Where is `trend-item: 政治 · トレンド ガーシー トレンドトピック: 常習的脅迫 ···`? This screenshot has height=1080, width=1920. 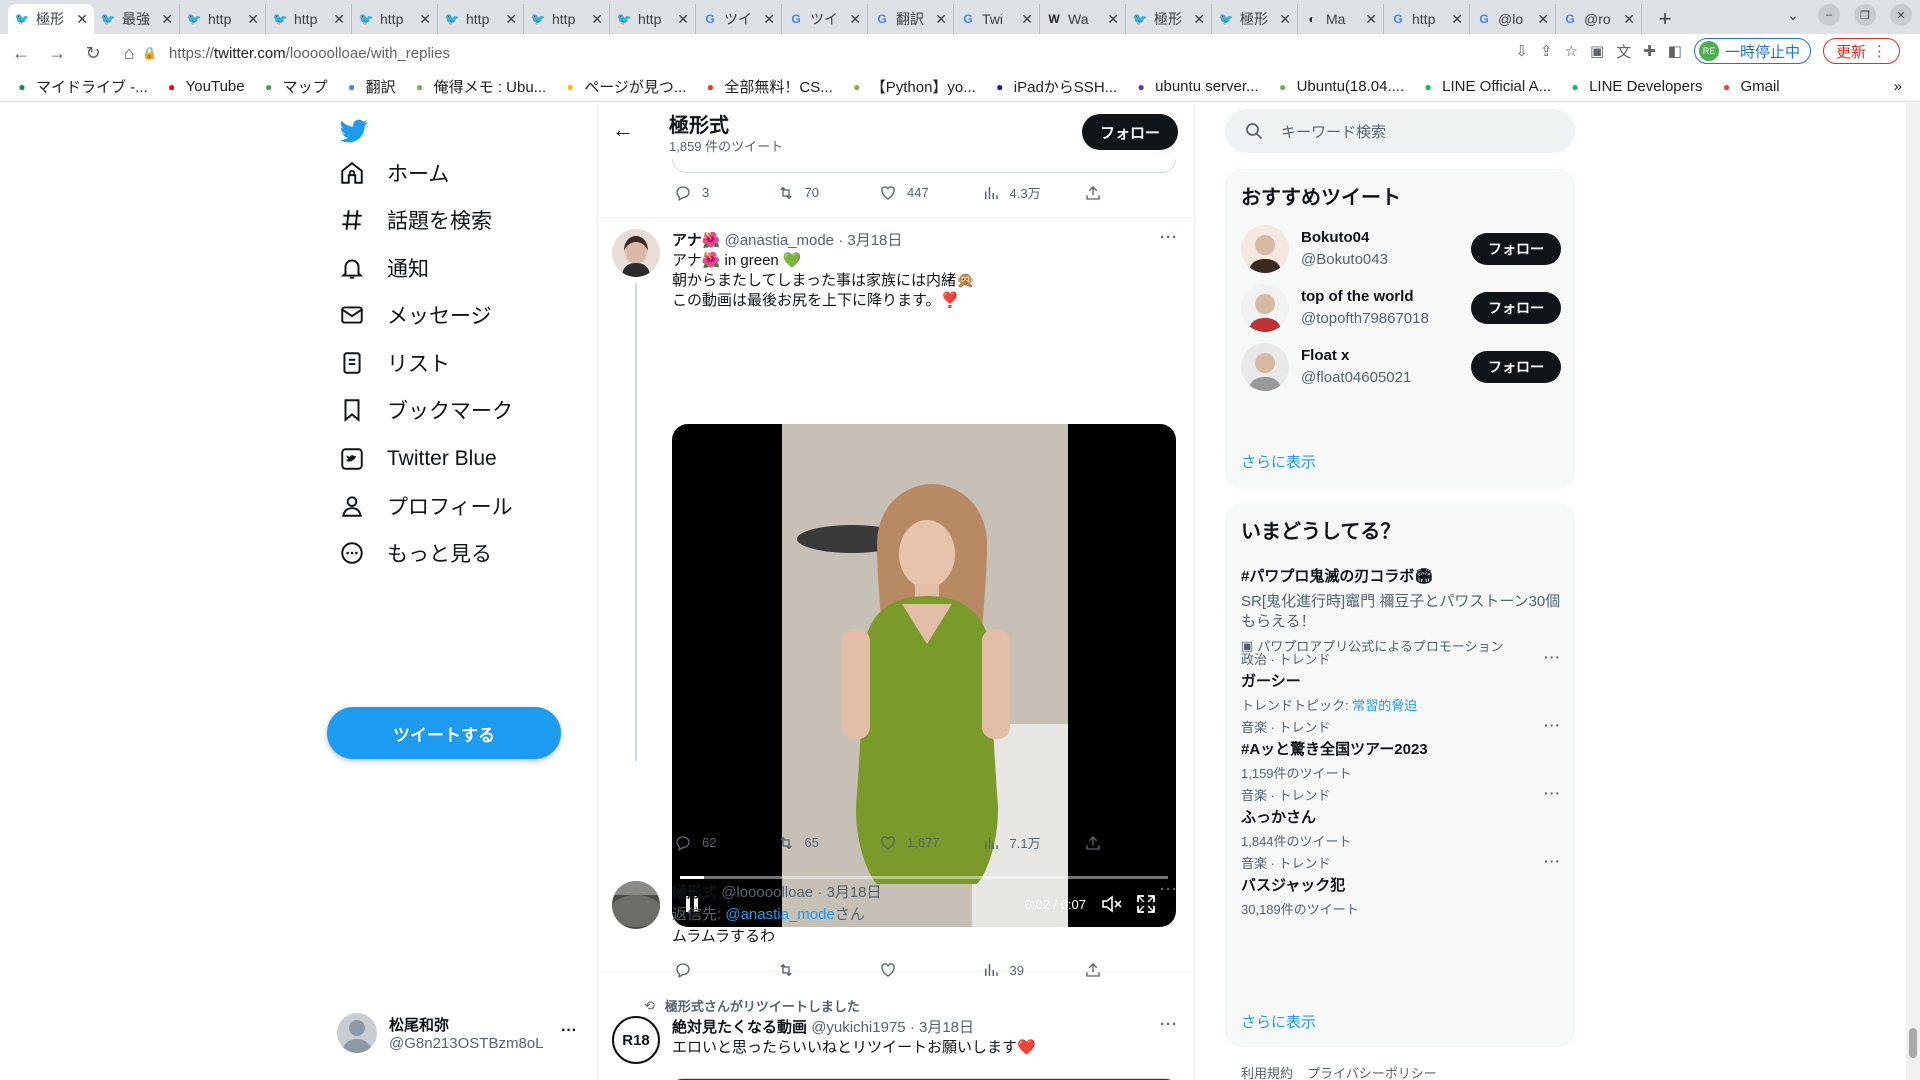
trend-item: 政治 · トレンド ガーシー トレンドトピック: 常習的脅迫 ··· is located at coordinates (1401, 681).